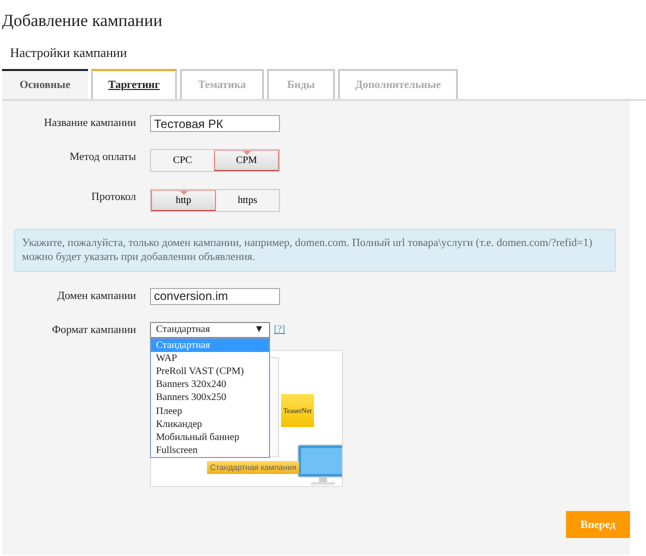 The width and height of the screenshot is (646, 556). What do you see at coordinates (210, 451) in the screenshot?
I see `dropdown-option: Fullscreen` at bounding box center [210, 451].